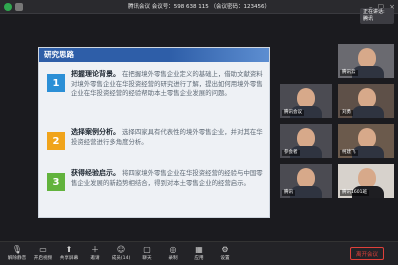  Describe the element at coordinates (56, 141) in the screenshot. I see `point-number: 2` at that location.